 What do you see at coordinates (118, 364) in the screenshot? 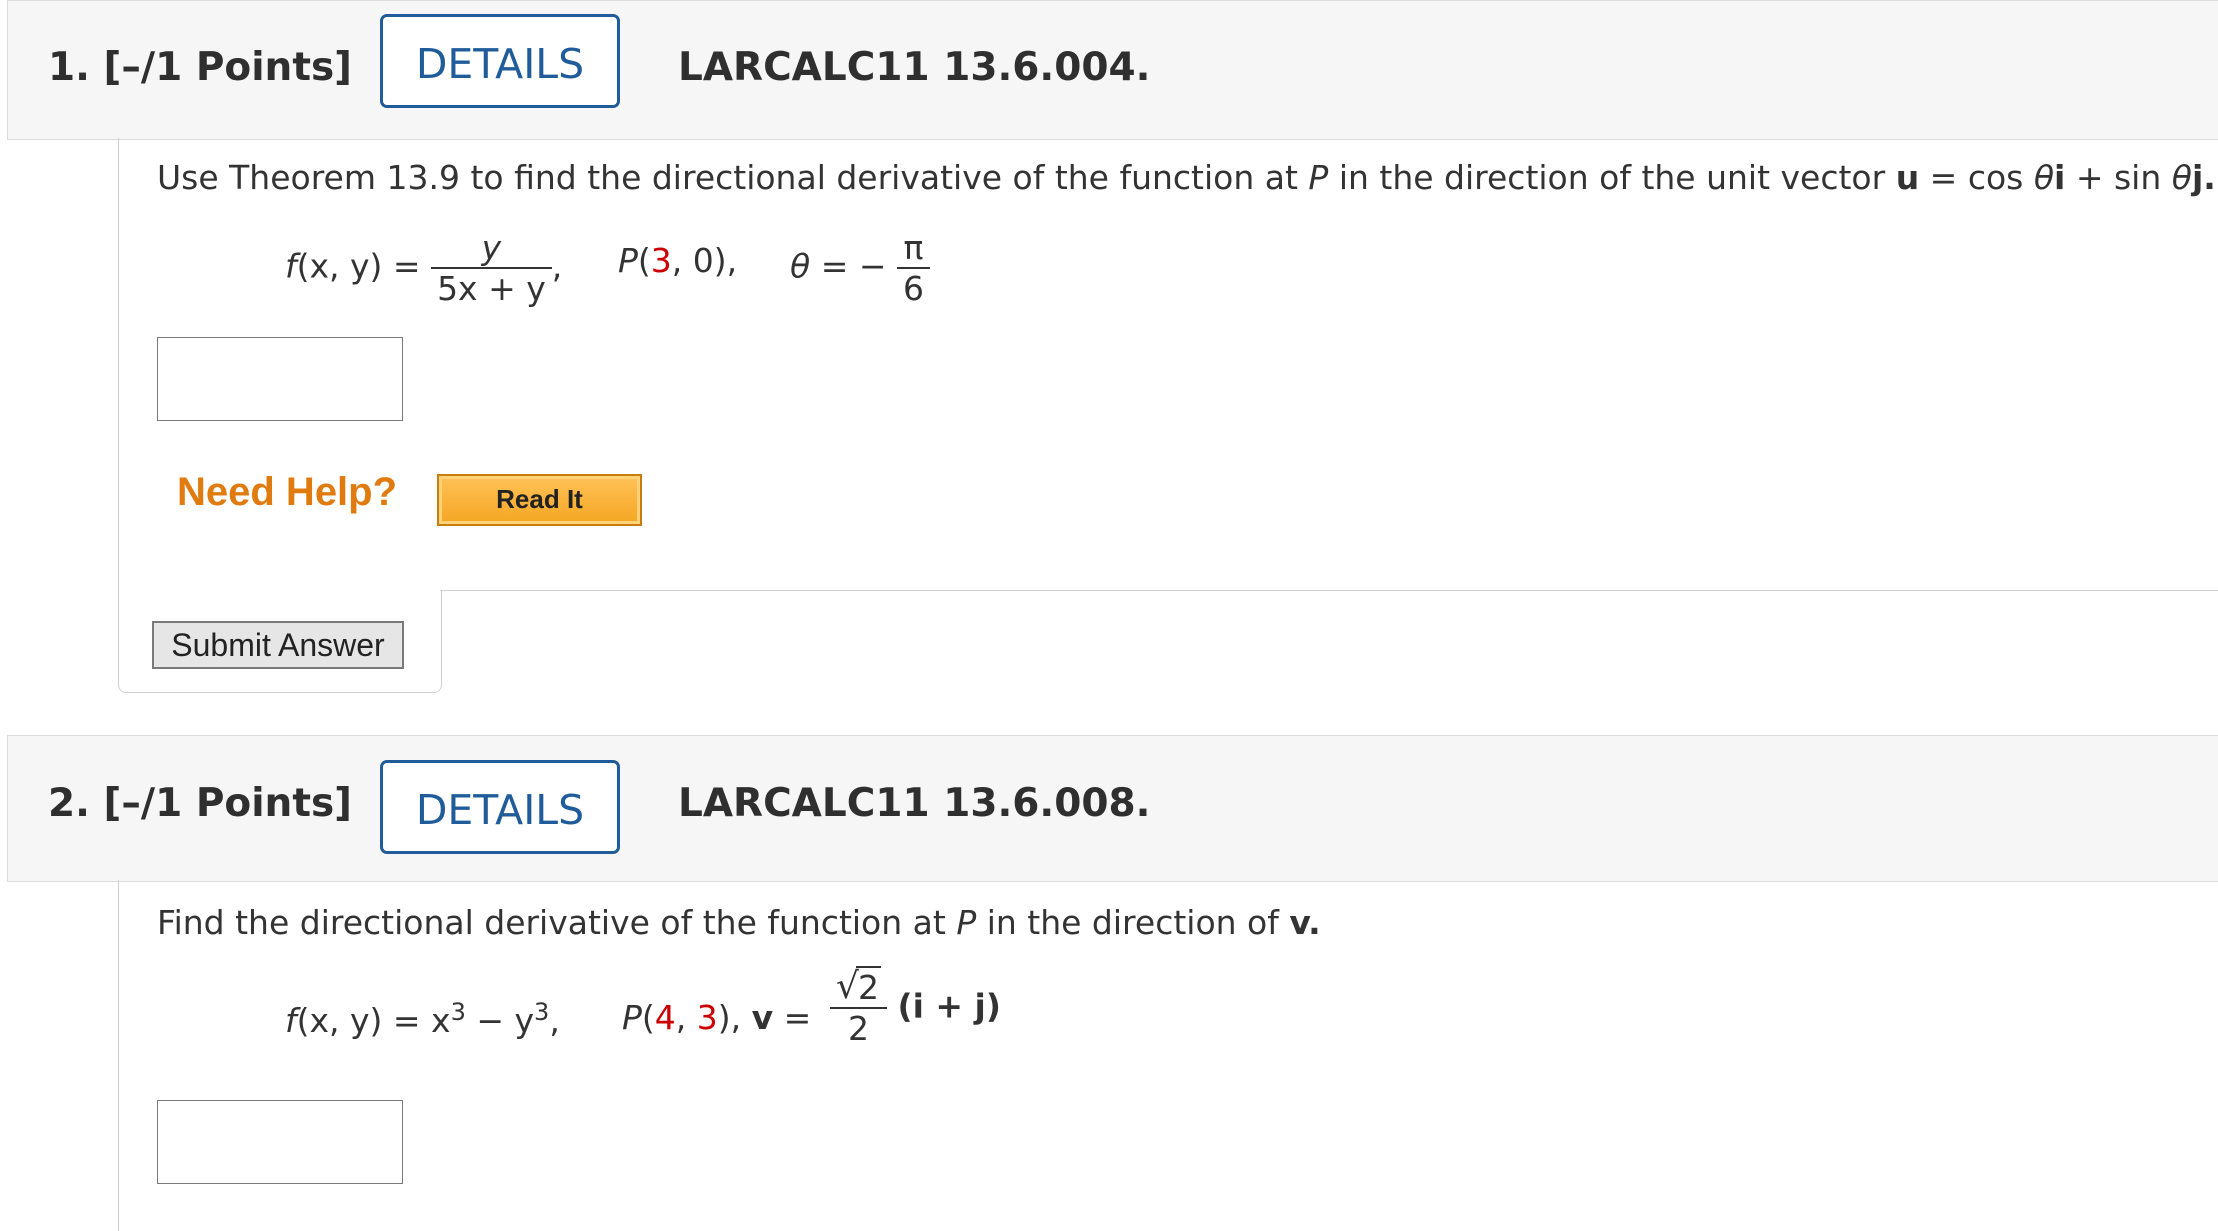
I see `question-1-body-frame` at bounding box center [118, 364].